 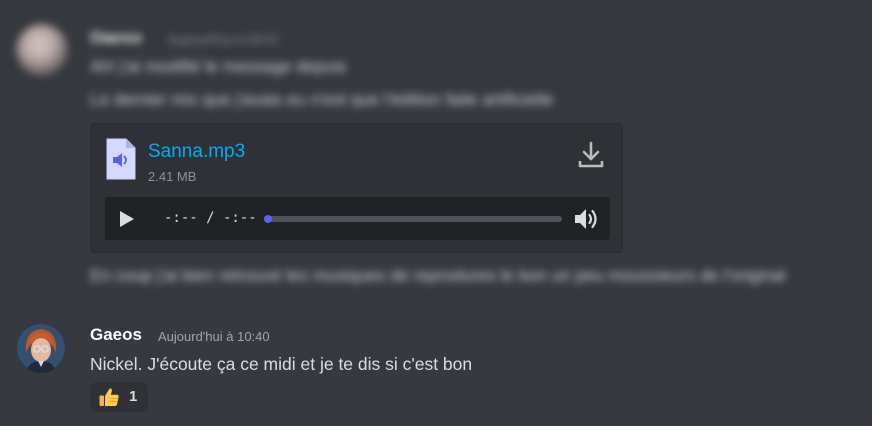 I want to click on file-name-link: Sanna.mp3, so click(x=196, y=152).